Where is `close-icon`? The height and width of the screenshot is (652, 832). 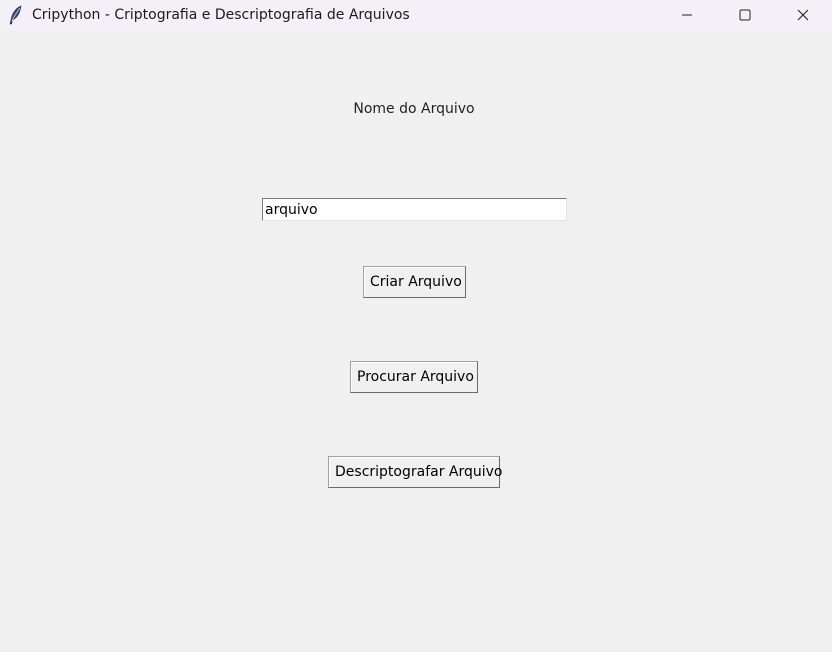 close-icon is located at coordinates (803, 15).